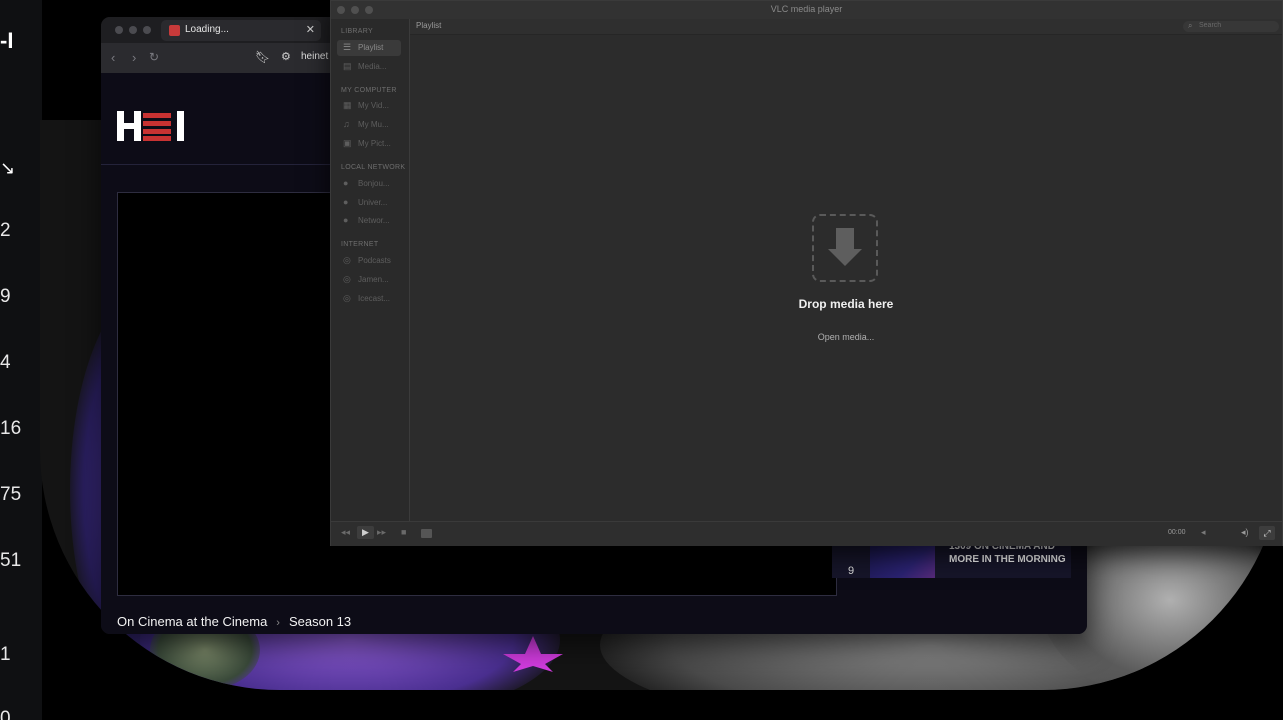 The image size is (1283, 720). What do you see at coordinates (151, 126) in the screenshot?
I see `hei-logo` at bounding box center [151, 126].